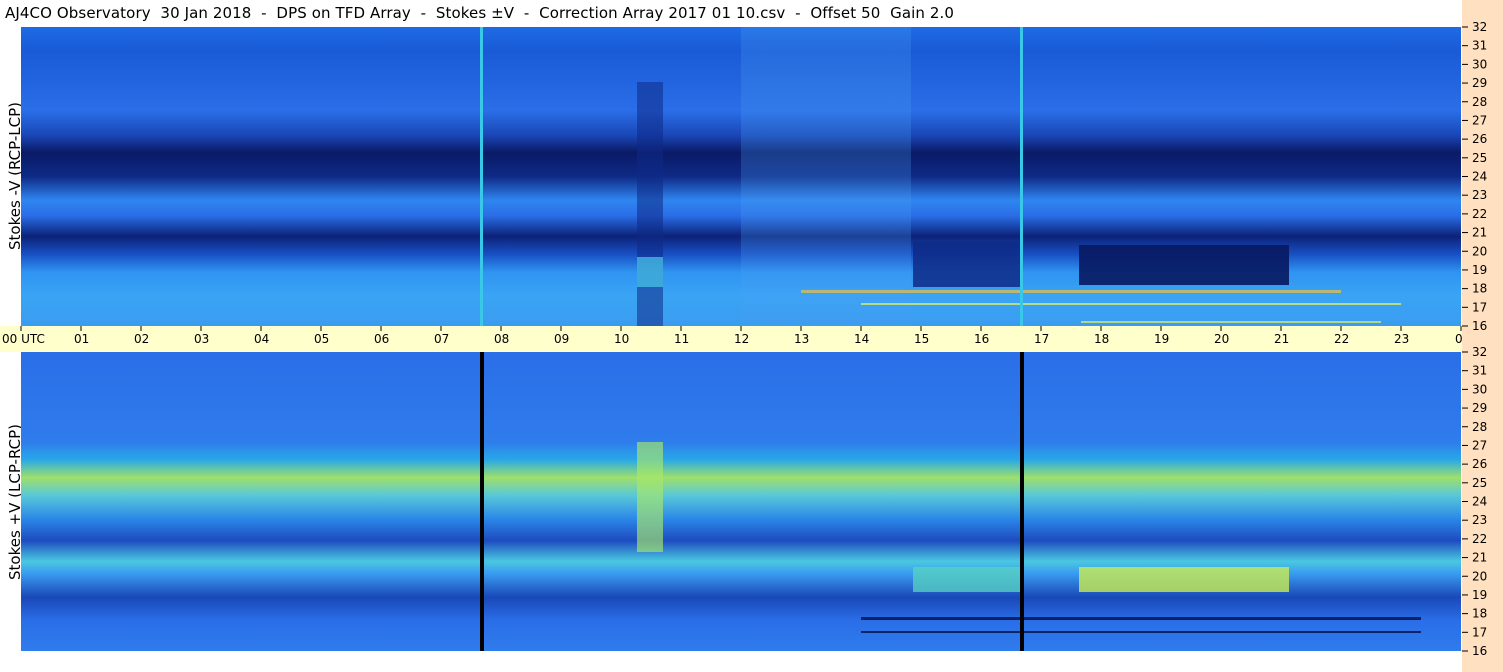 This screenshot has height=672, width=1503. Describe the element at coordinates (650, 272) in the screenshot. I see `top-column-bright` at that location.